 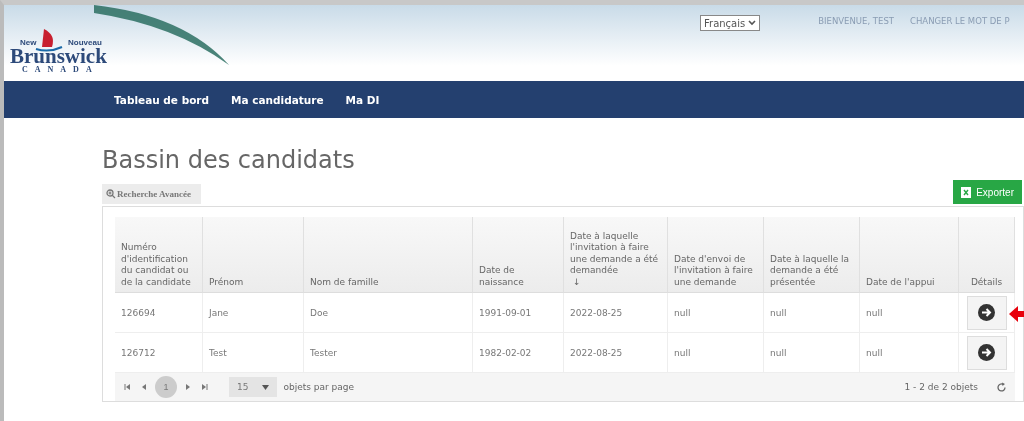 I want to click on excel-icon, so click(x=966, y=192).